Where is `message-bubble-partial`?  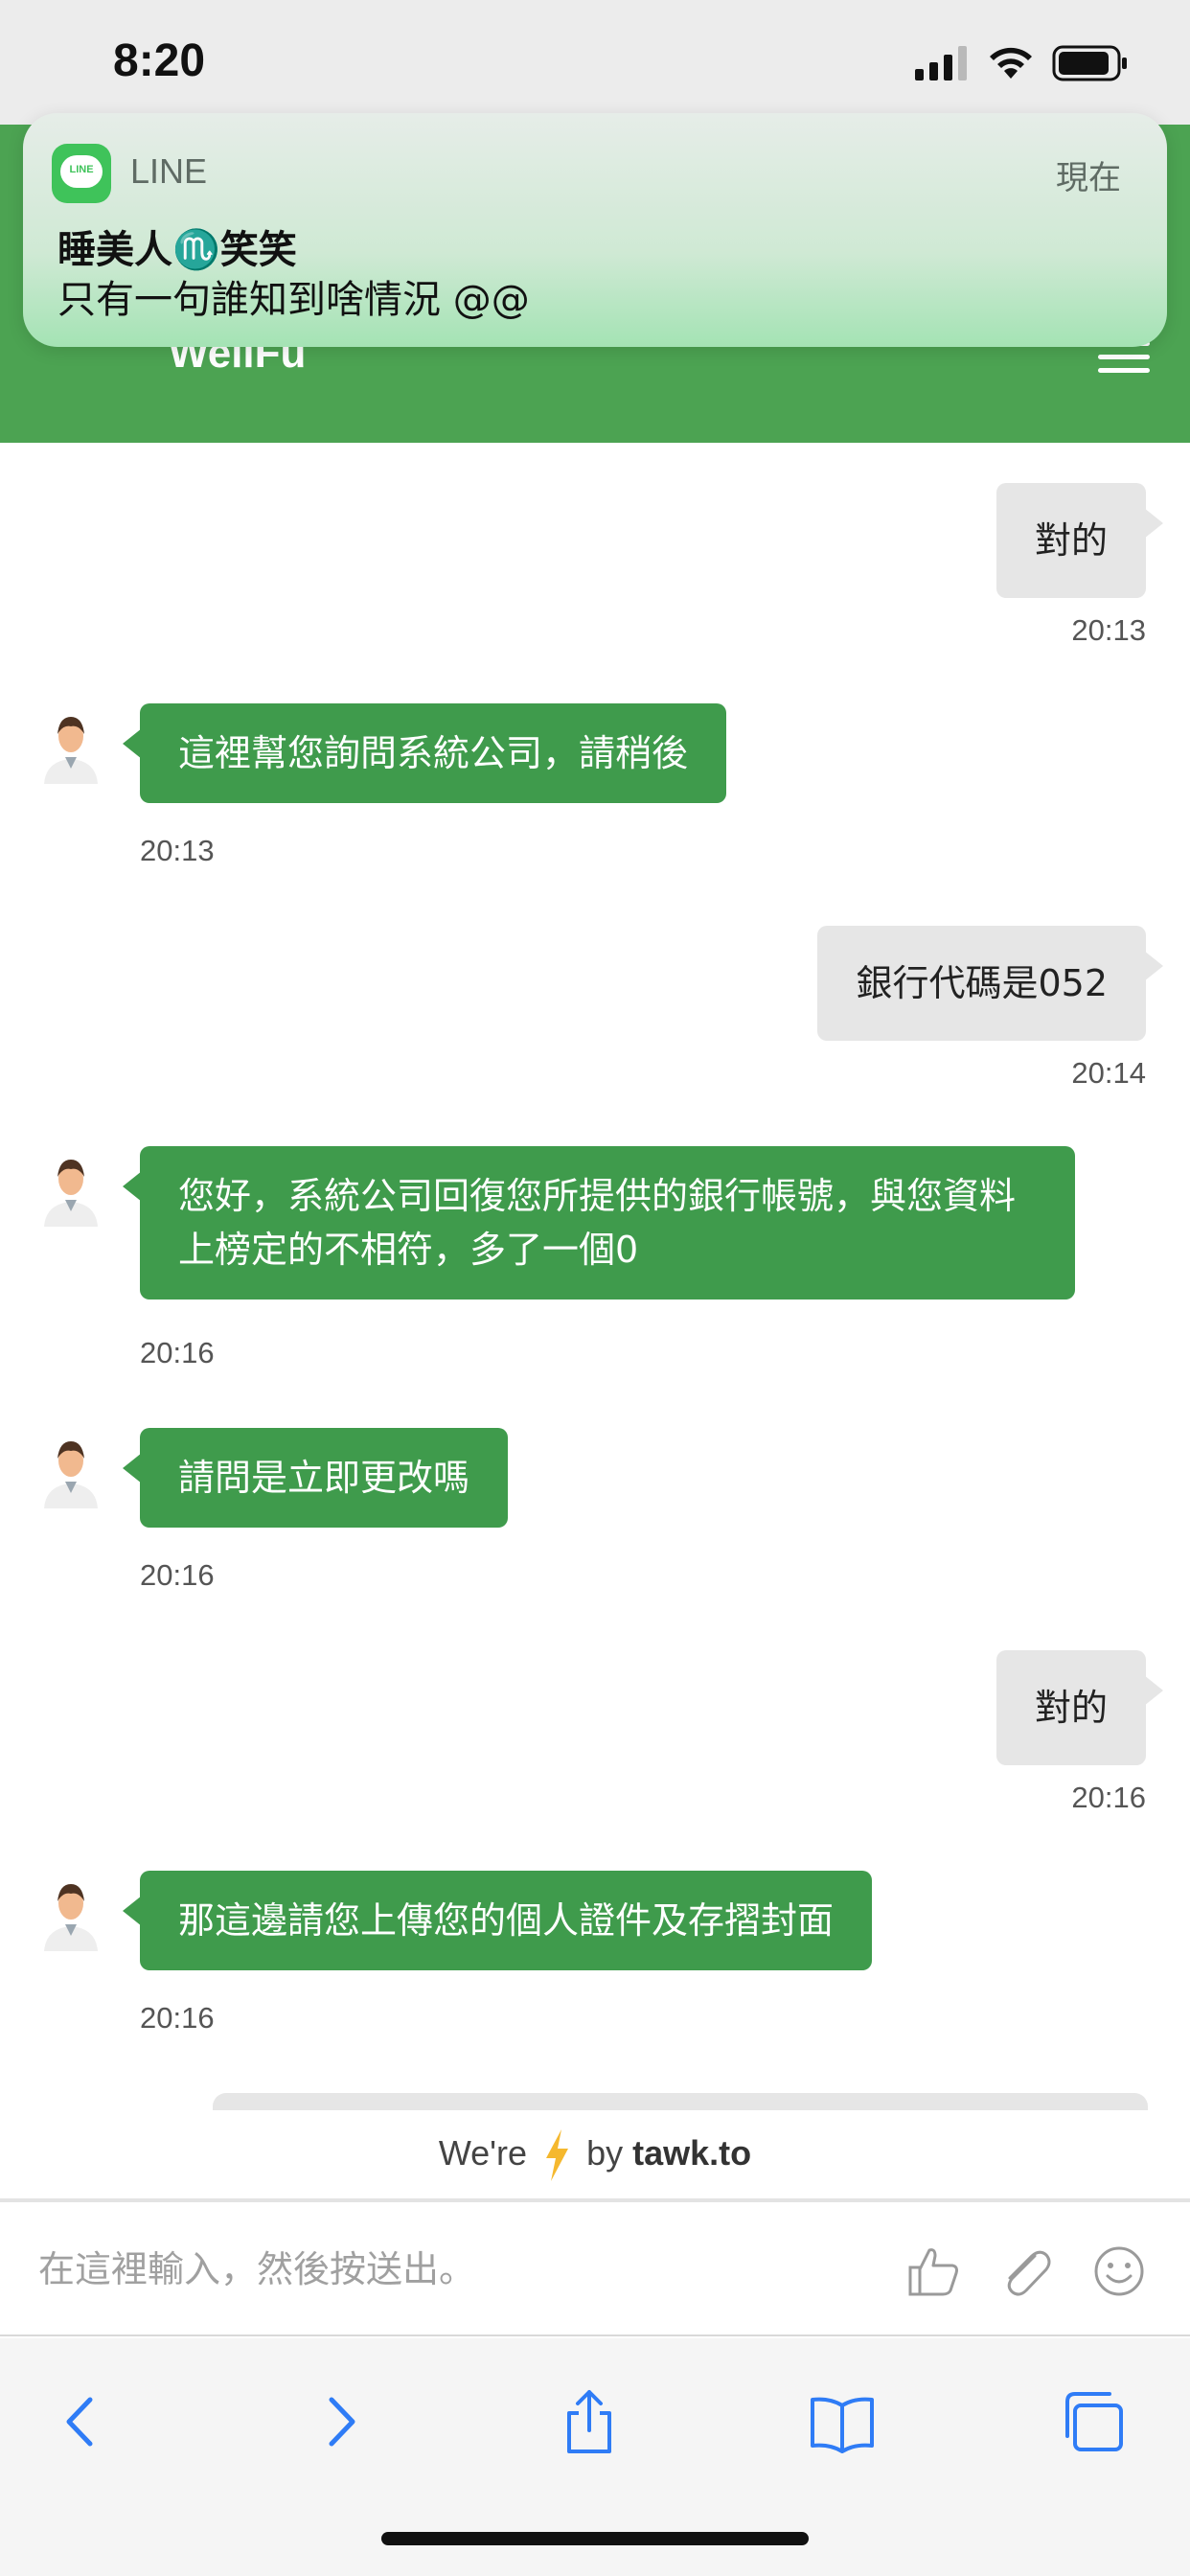
message-bubble-partial is located at coordinates (681, 2101).